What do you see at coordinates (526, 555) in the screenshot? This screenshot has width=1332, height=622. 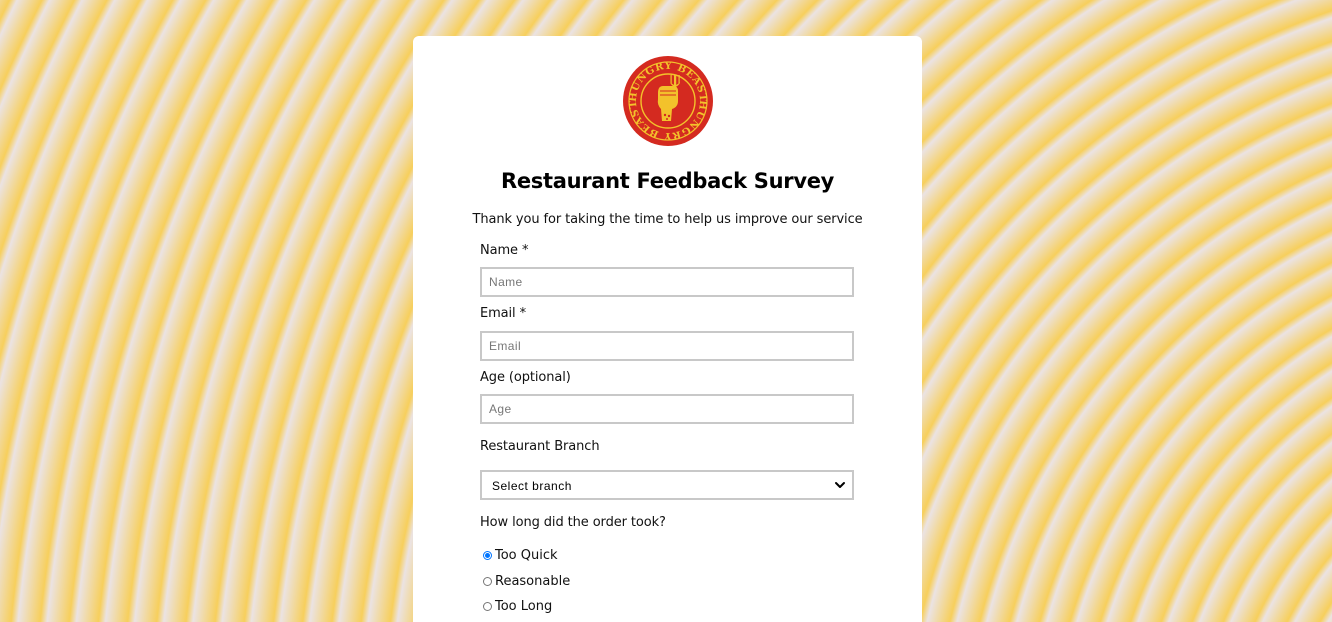 I see `radio-label: Too Quick` at bounding box center [526, 555].